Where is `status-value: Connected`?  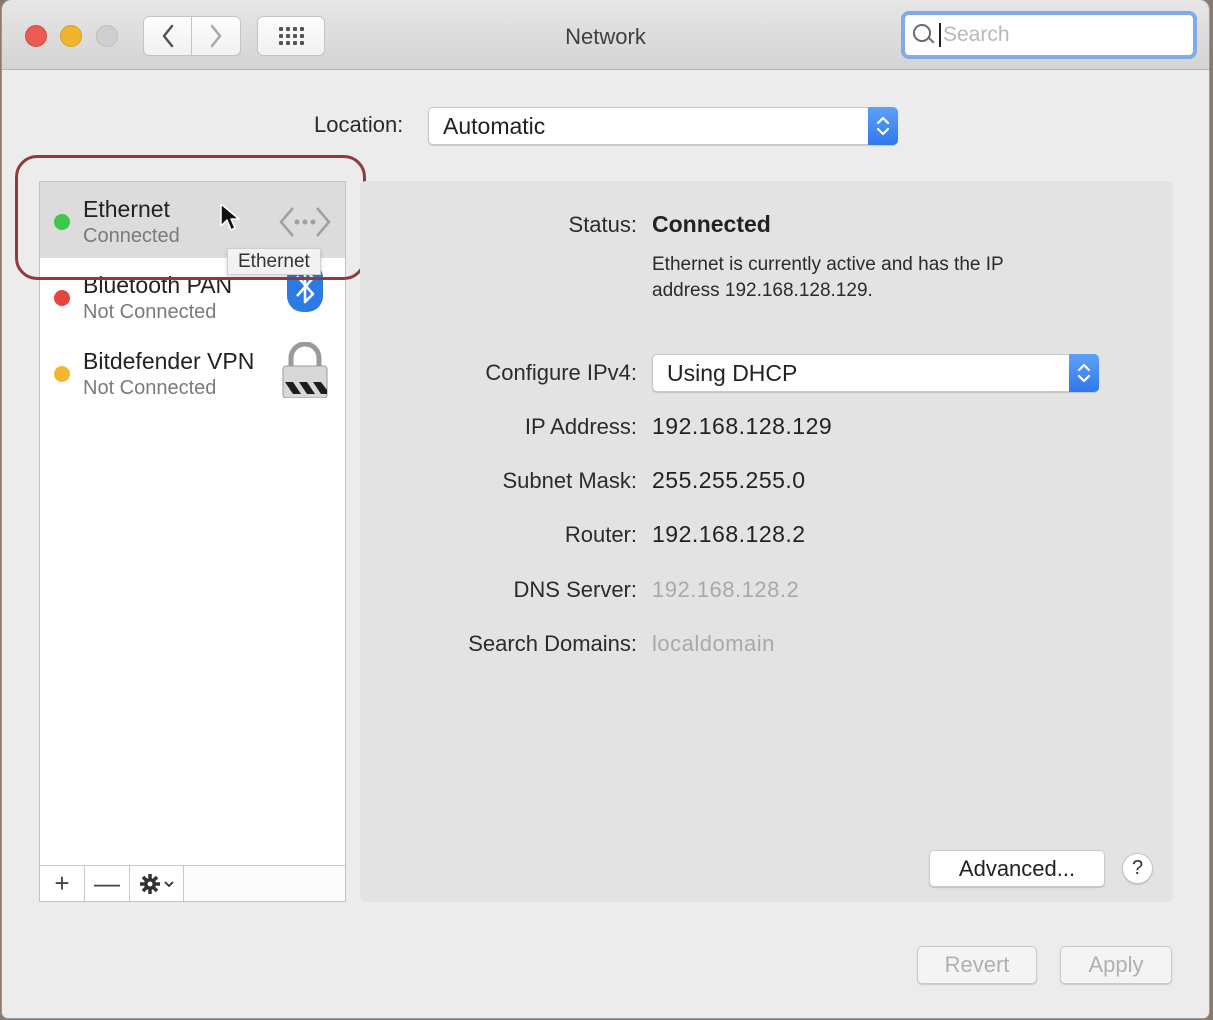 status-value: Connected is located at coordinates (711, 224).